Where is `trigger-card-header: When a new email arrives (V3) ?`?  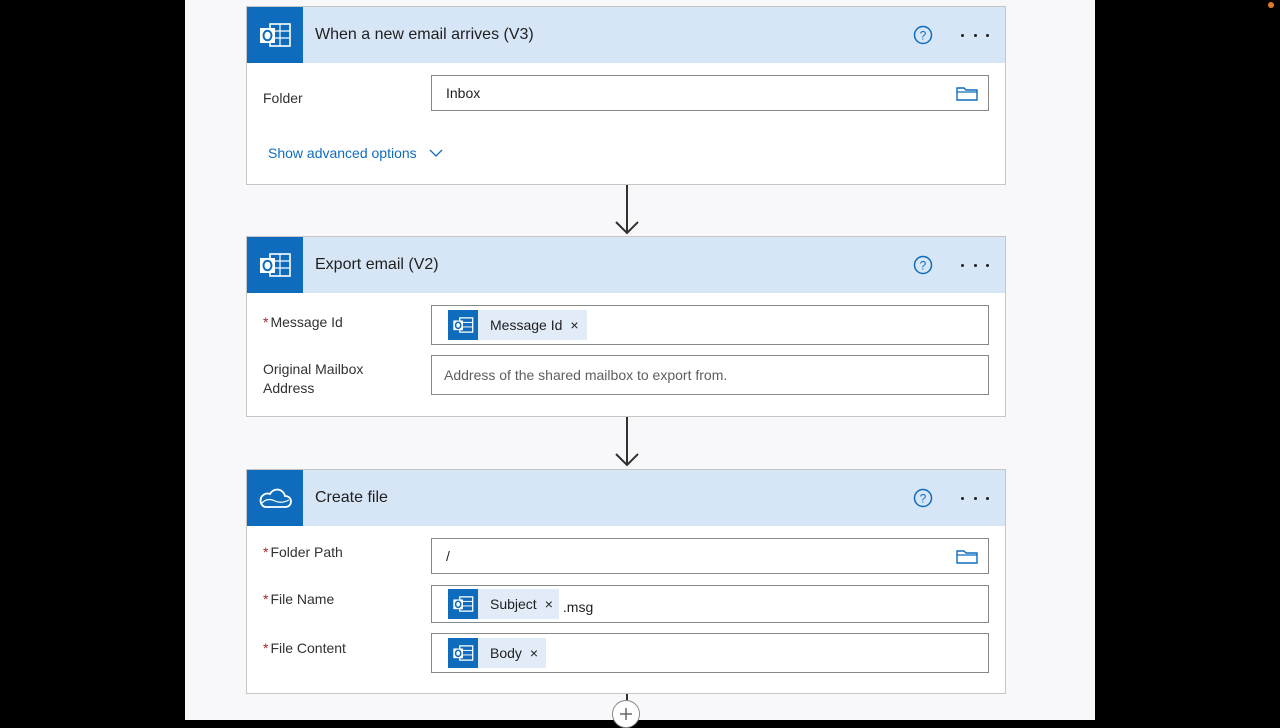
trigger-card-header: When a new email arrives (V3) ? is located at coordinates (626, 35).